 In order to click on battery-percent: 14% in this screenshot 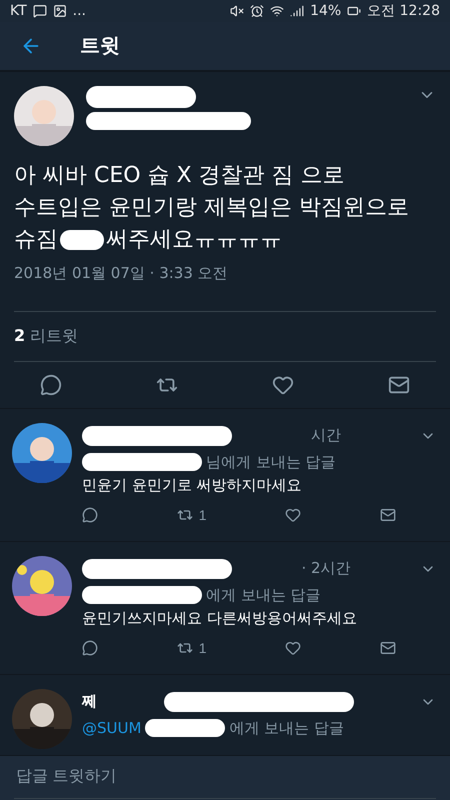, I will do `click(326, 11)`.